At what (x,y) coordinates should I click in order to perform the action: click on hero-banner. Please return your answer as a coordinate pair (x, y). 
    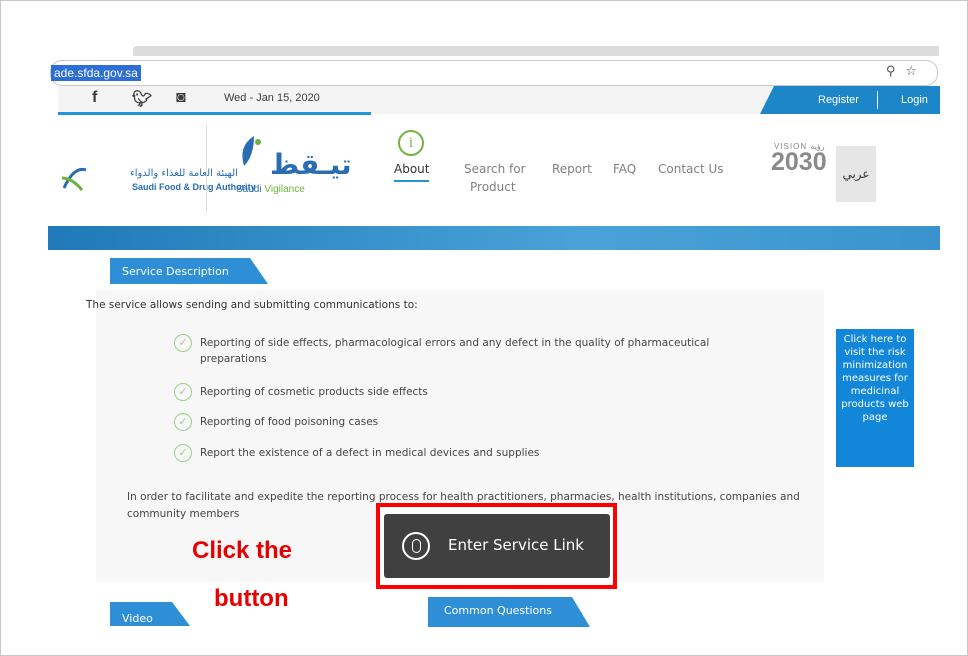
    Looking at the image, I should click on (494, 238).